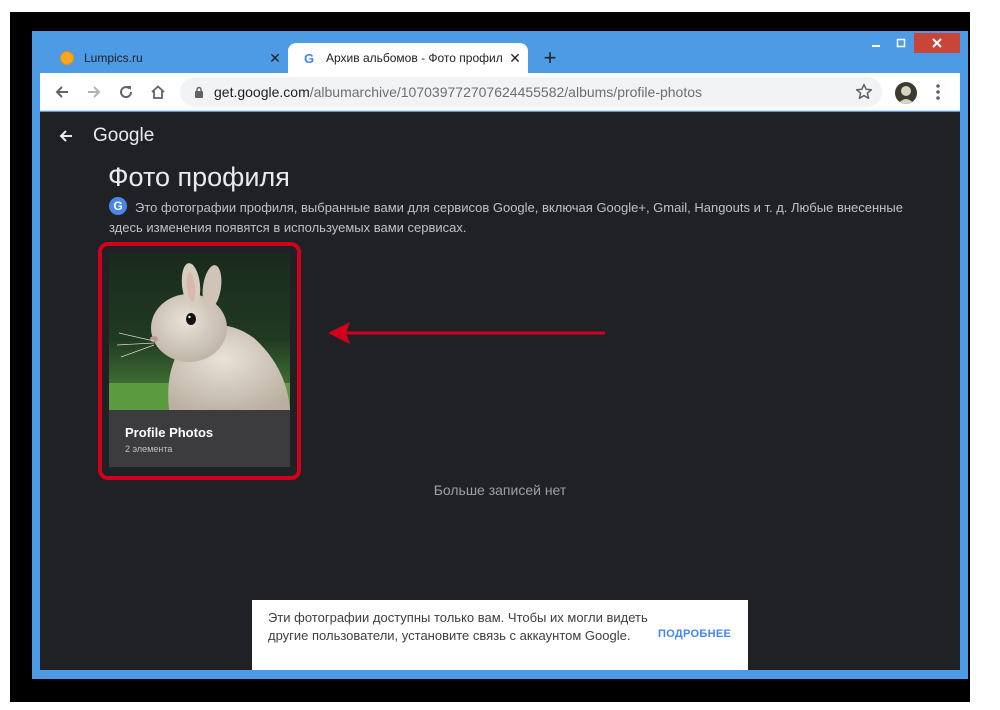  What do you see at coordinates (262, 92) in the screenshot?
I see `url-host: get.google.com` at bounding box center [262, 92].